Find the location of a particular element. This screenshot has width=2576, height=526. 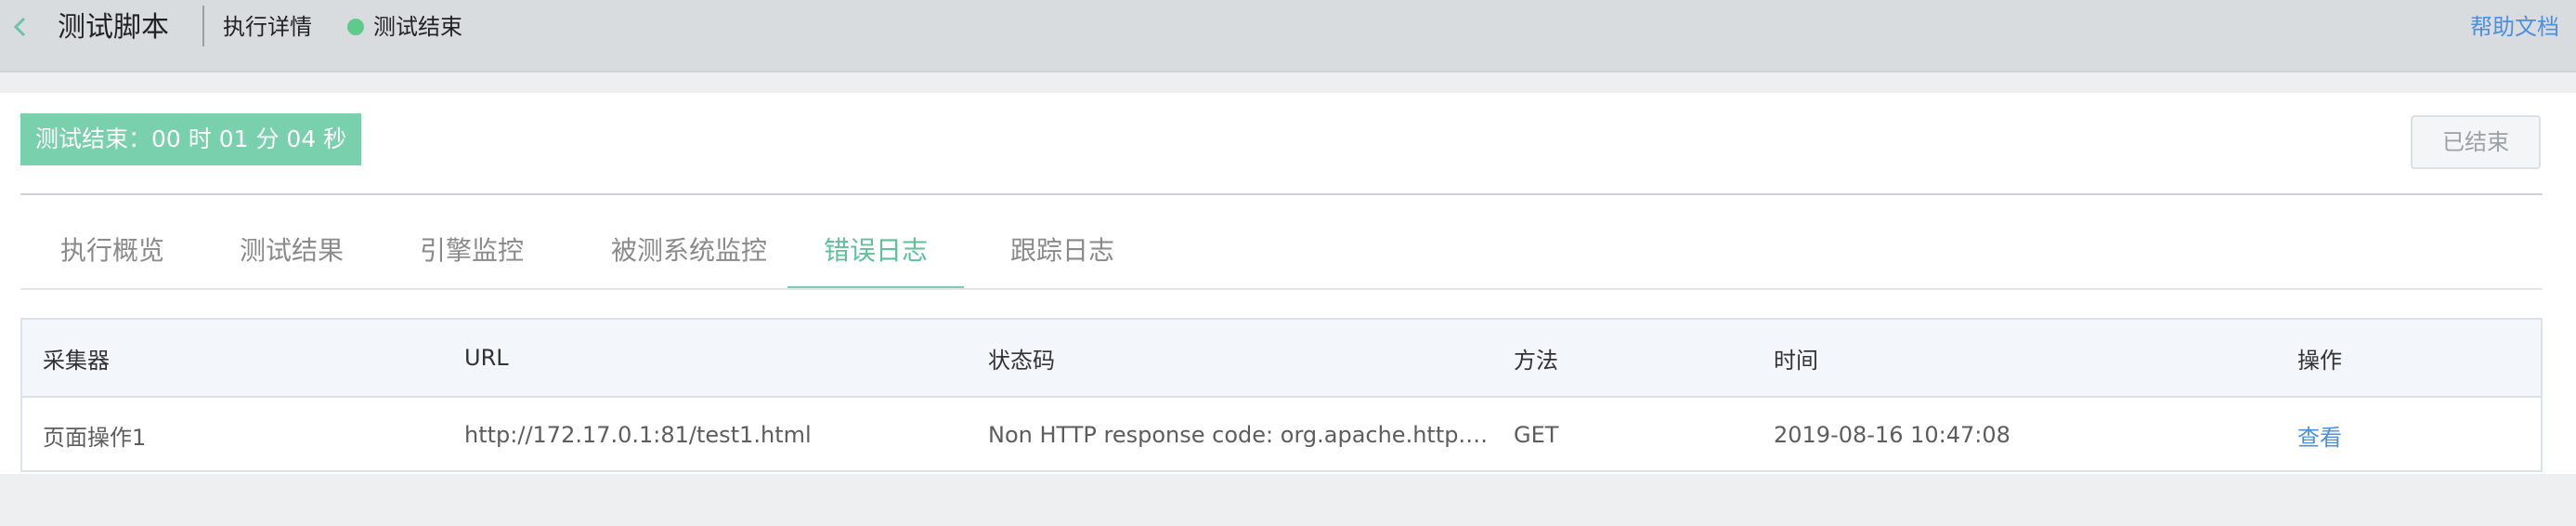

tab-error-log: 错误日志 is located at coordinates (876, 251).